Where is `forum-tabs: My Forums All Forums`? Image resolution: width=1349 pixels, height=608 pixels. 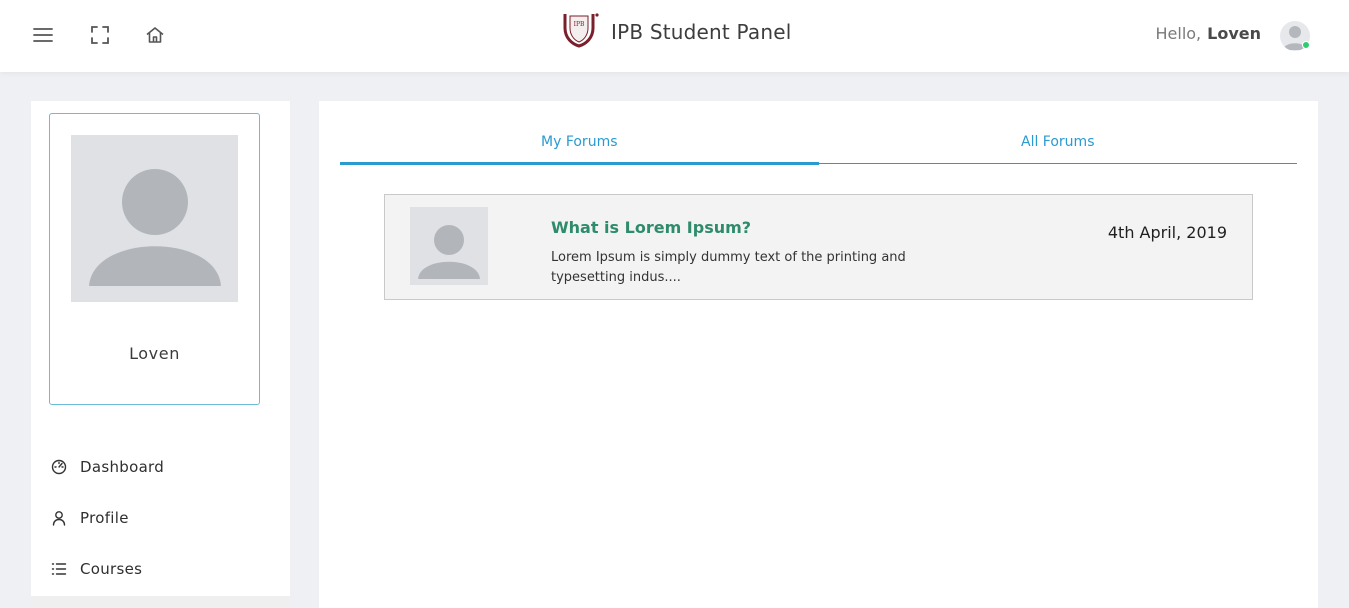 forum-tabs: My Forums All Forums is located at coordinates (819, 146).